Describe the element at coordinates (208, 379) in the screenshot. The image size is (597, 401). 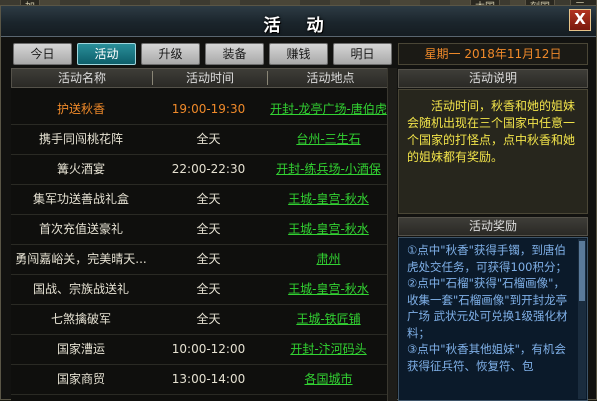
I see `activity-time: 13:00-14:00` at that location.